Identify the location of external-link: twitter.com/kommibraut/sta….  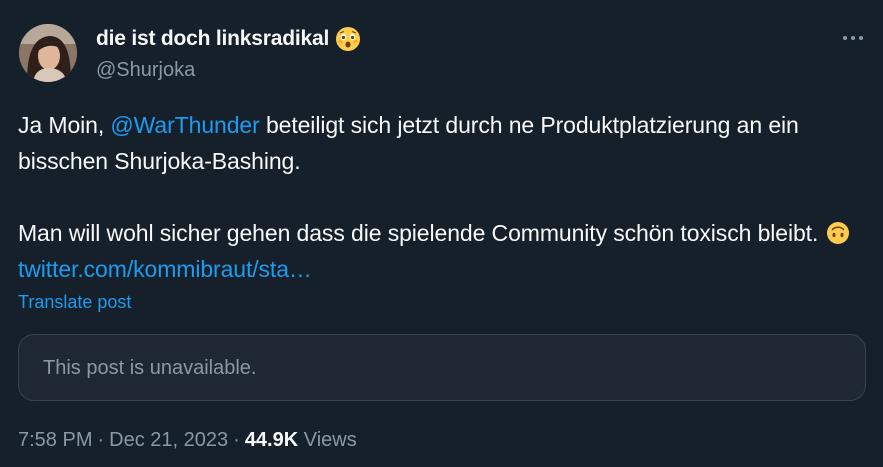
(165, 269).